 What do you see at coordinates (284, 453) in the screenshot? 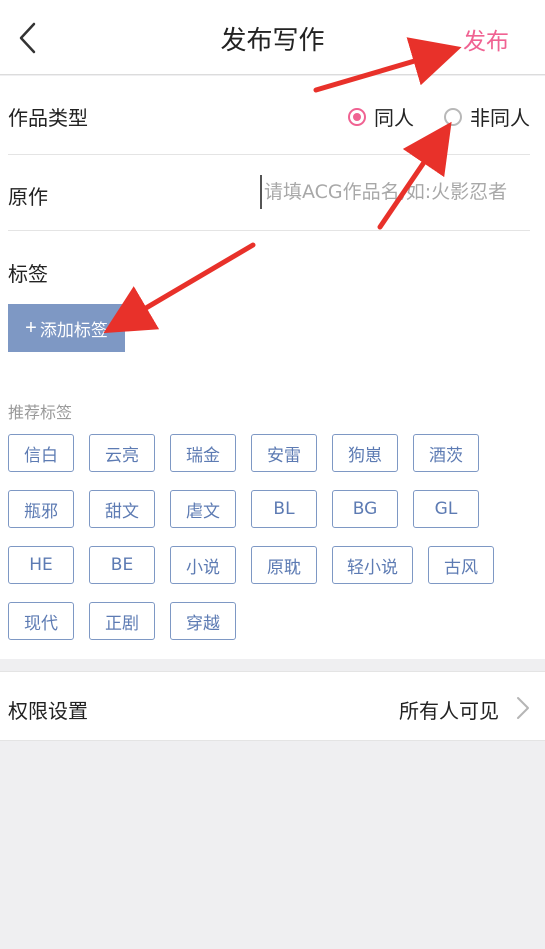
I see `recommended-tag: 安雷` at bounding box center [284, 453].